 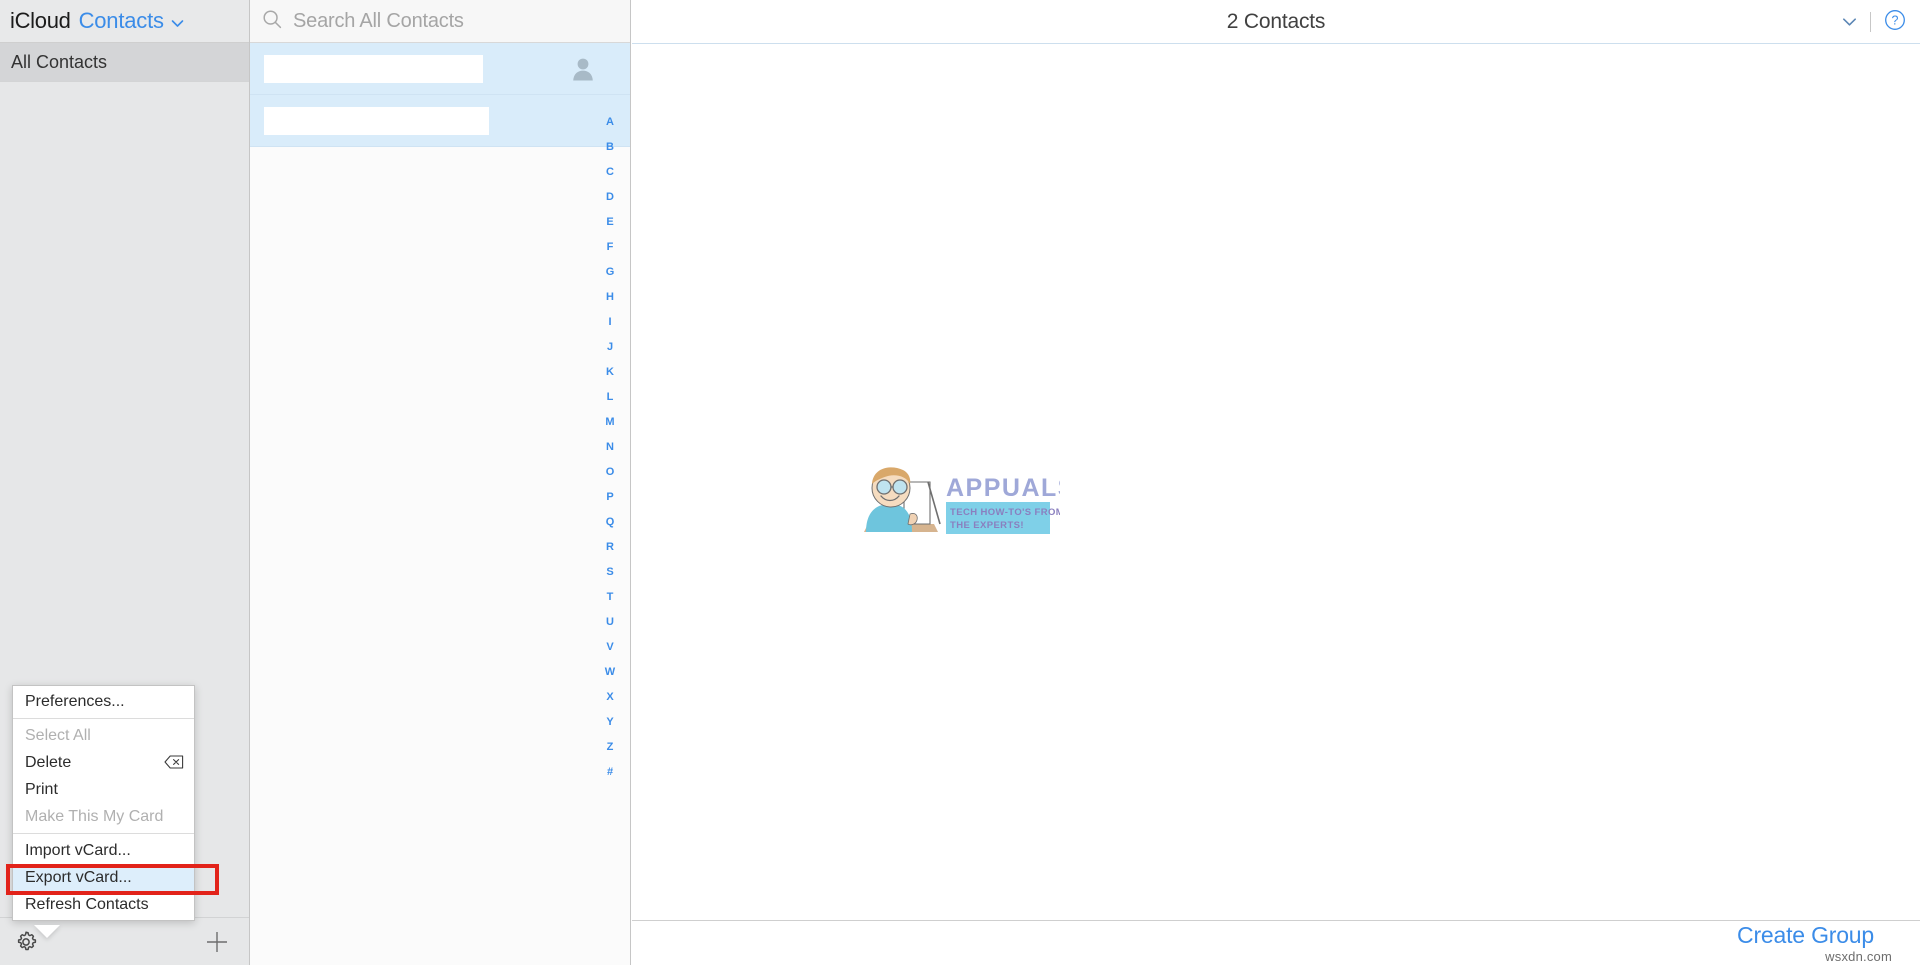 What do you see at coordinates (610, 372) in the screenshot?
I see `alpha-index-letter: K` at bounding box center [610, 372].